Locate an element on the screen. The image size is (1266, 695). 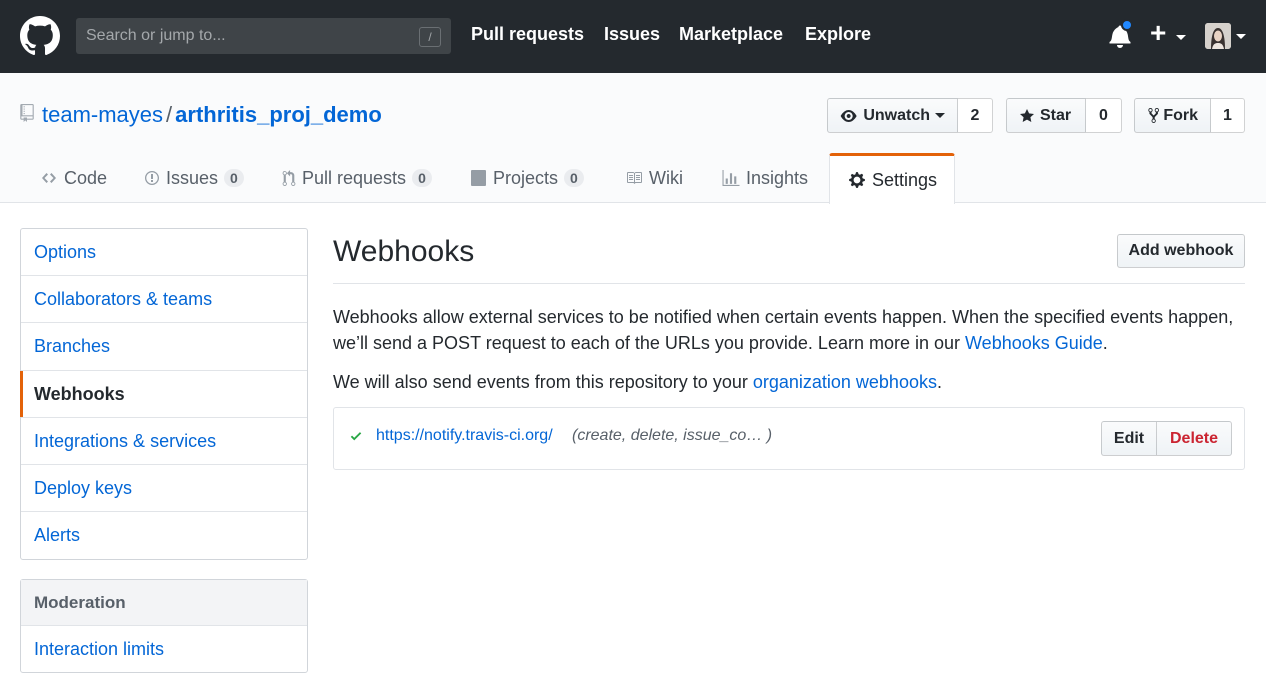
tab-code-label: Code is located at coordinates (86, 177).